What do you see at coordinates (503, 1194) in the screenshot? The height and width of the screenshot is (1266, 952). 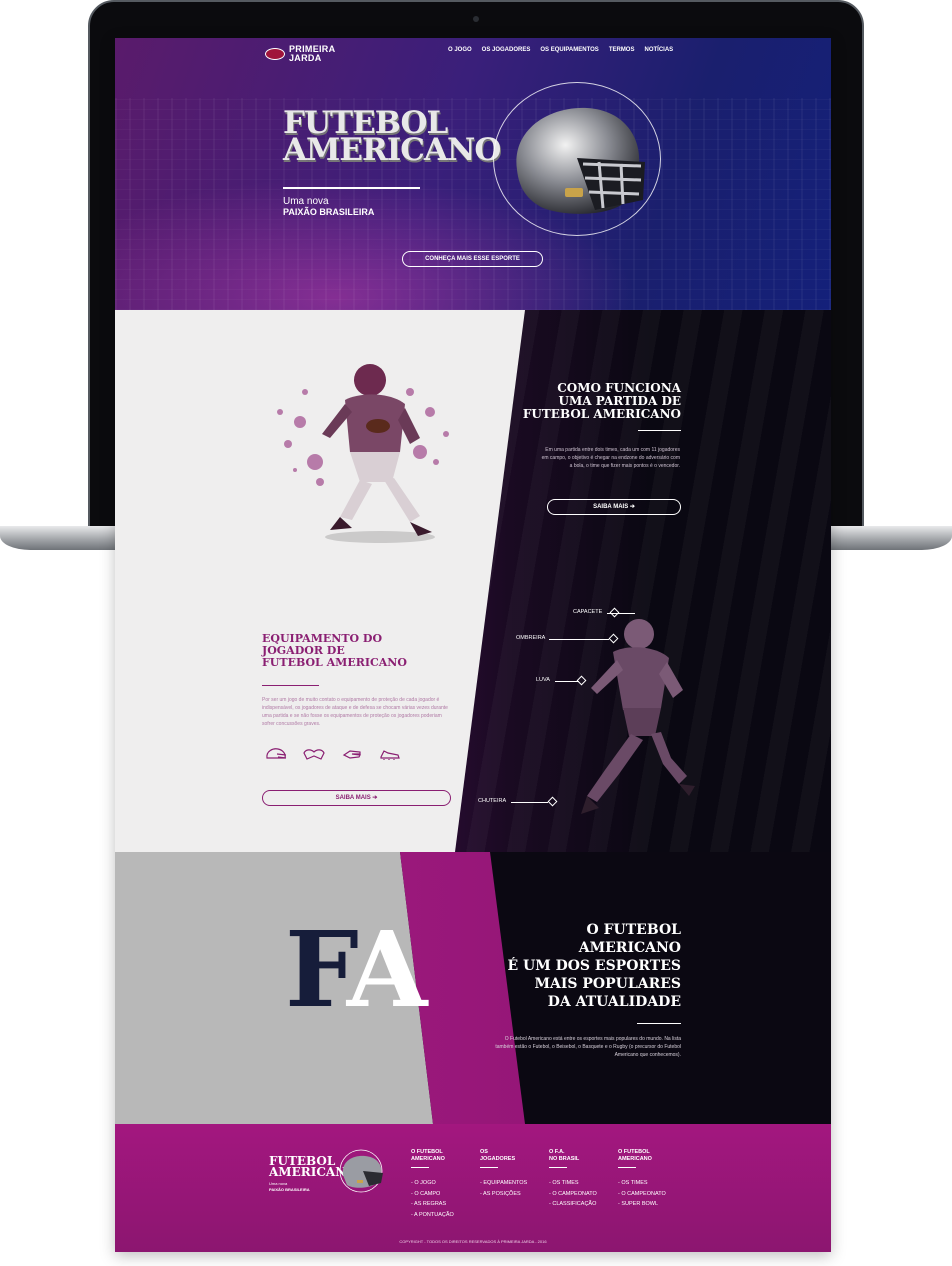 I see `footer-link-as-posicoes: - AS POSIÇÕES` at bounding box center [503, 1194].